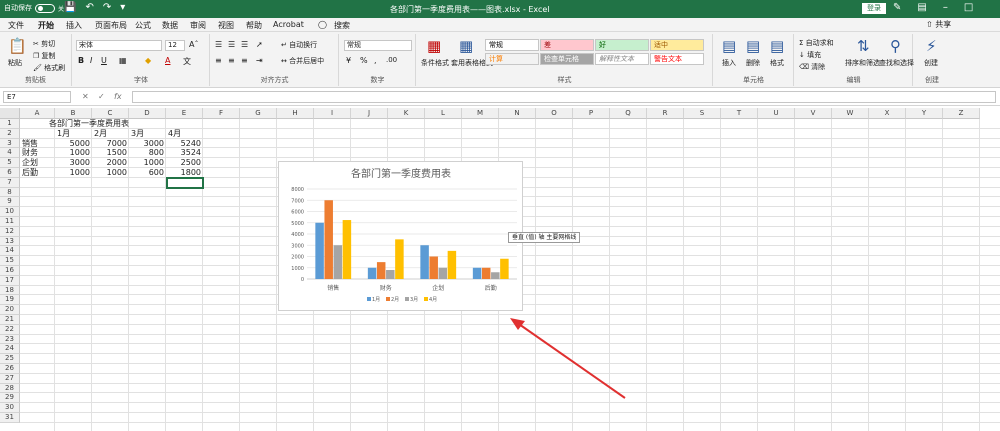 The width and height of the screenshot is (1000, 431). Describe the element at coordinates (184, 172) in the screenshot. I see `cell: 1800` at that location.